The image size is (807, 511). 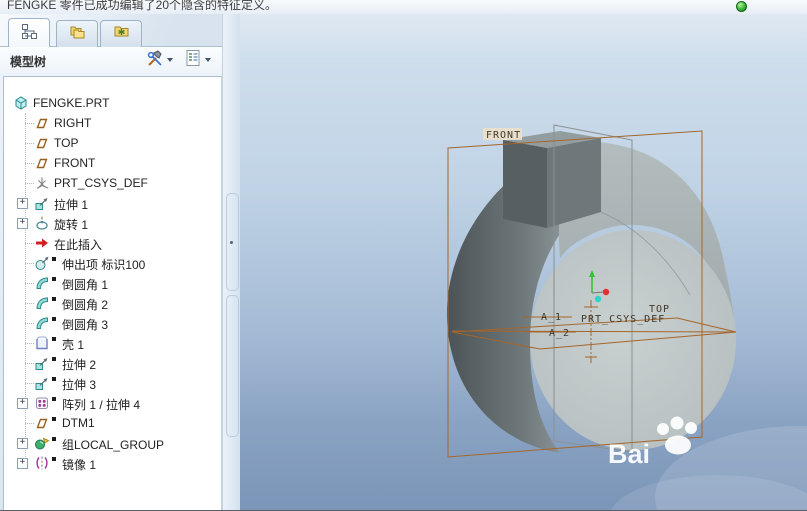 I want to click on status-message-bar: FENGKE 零件已成功编辑了20个隐含的特征定义。, so click(x=403, y=7).